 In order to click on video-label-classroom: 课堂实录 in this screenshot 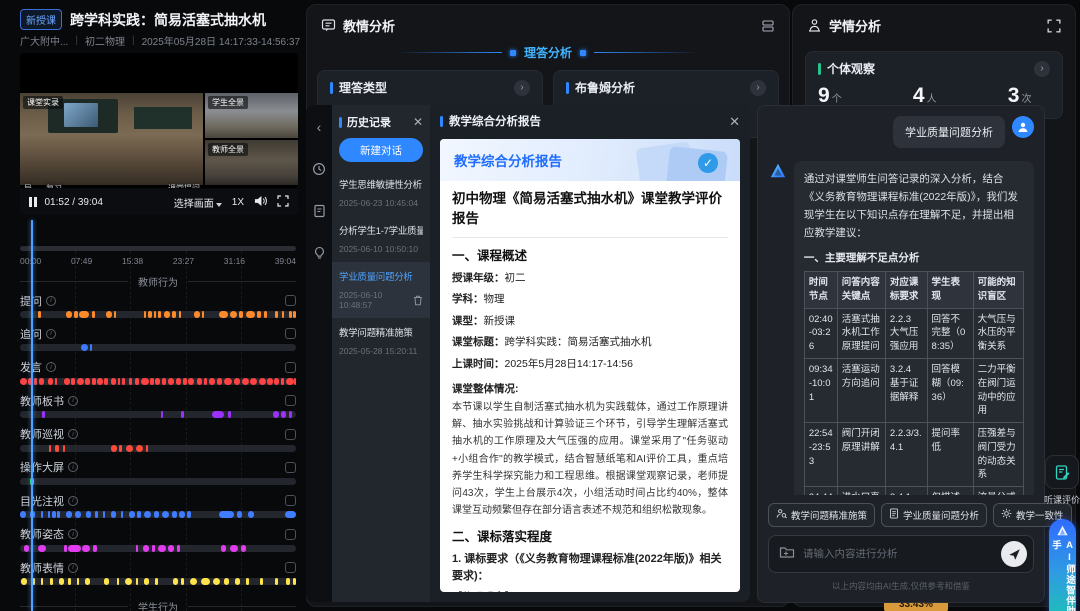, I will do `click(43, 102)`.